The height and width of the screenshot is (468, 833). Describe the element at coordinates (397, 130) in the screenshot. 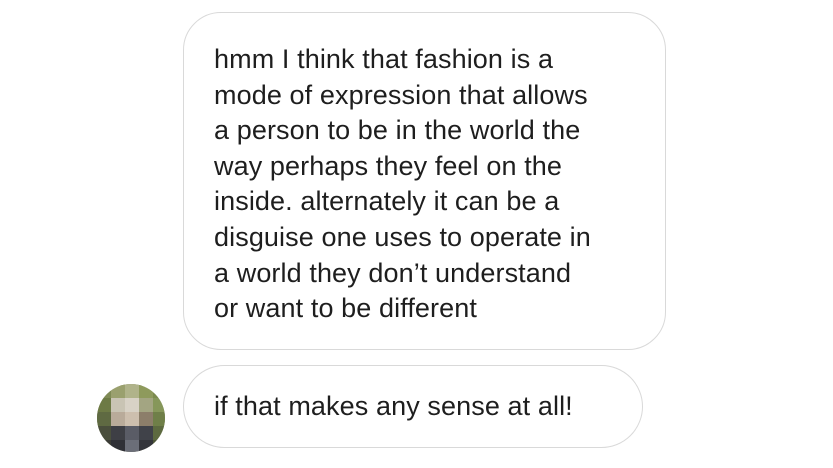

I see `message-text-line: a person to be in the world the` at that location.